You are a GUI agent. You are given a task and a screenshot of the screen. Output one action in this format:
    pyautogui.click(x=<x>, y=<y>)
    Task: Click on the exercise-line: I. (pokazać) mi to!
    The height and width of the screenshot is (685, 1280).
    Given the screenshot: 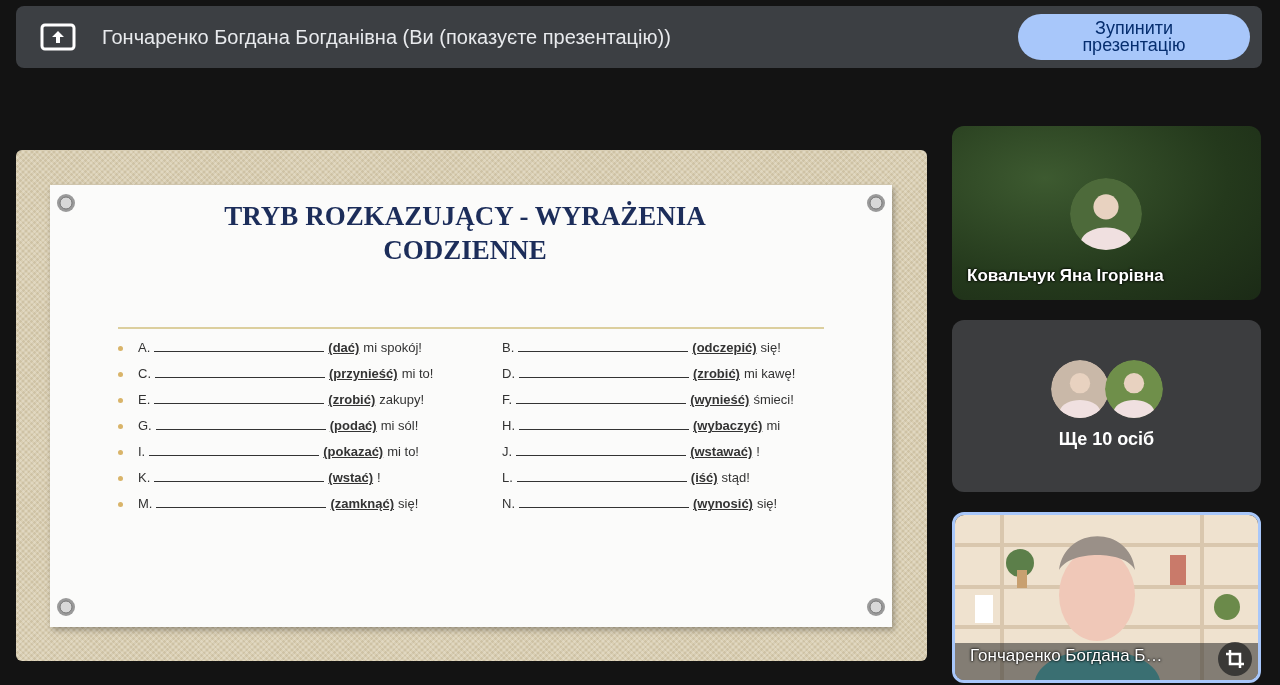 What is the action you would take?
    pyautogui.click(x=278, y=452)
    